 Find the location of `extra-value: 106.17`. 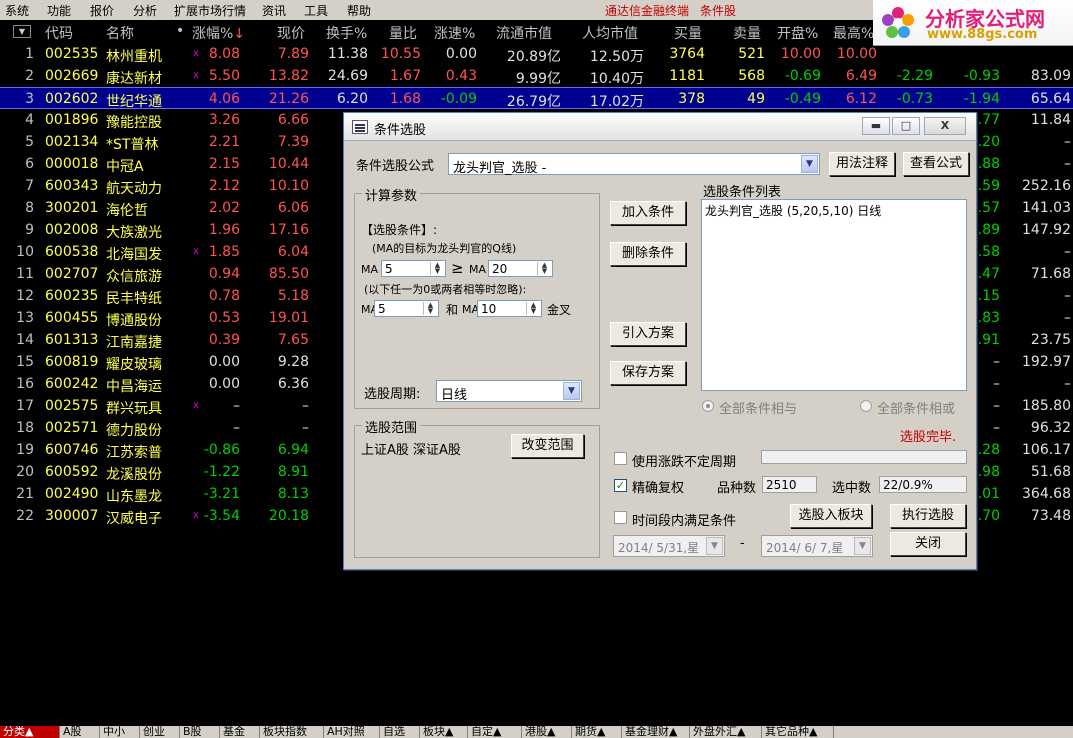

extra-value: 106.17 is located at coordinates (1046, 450).